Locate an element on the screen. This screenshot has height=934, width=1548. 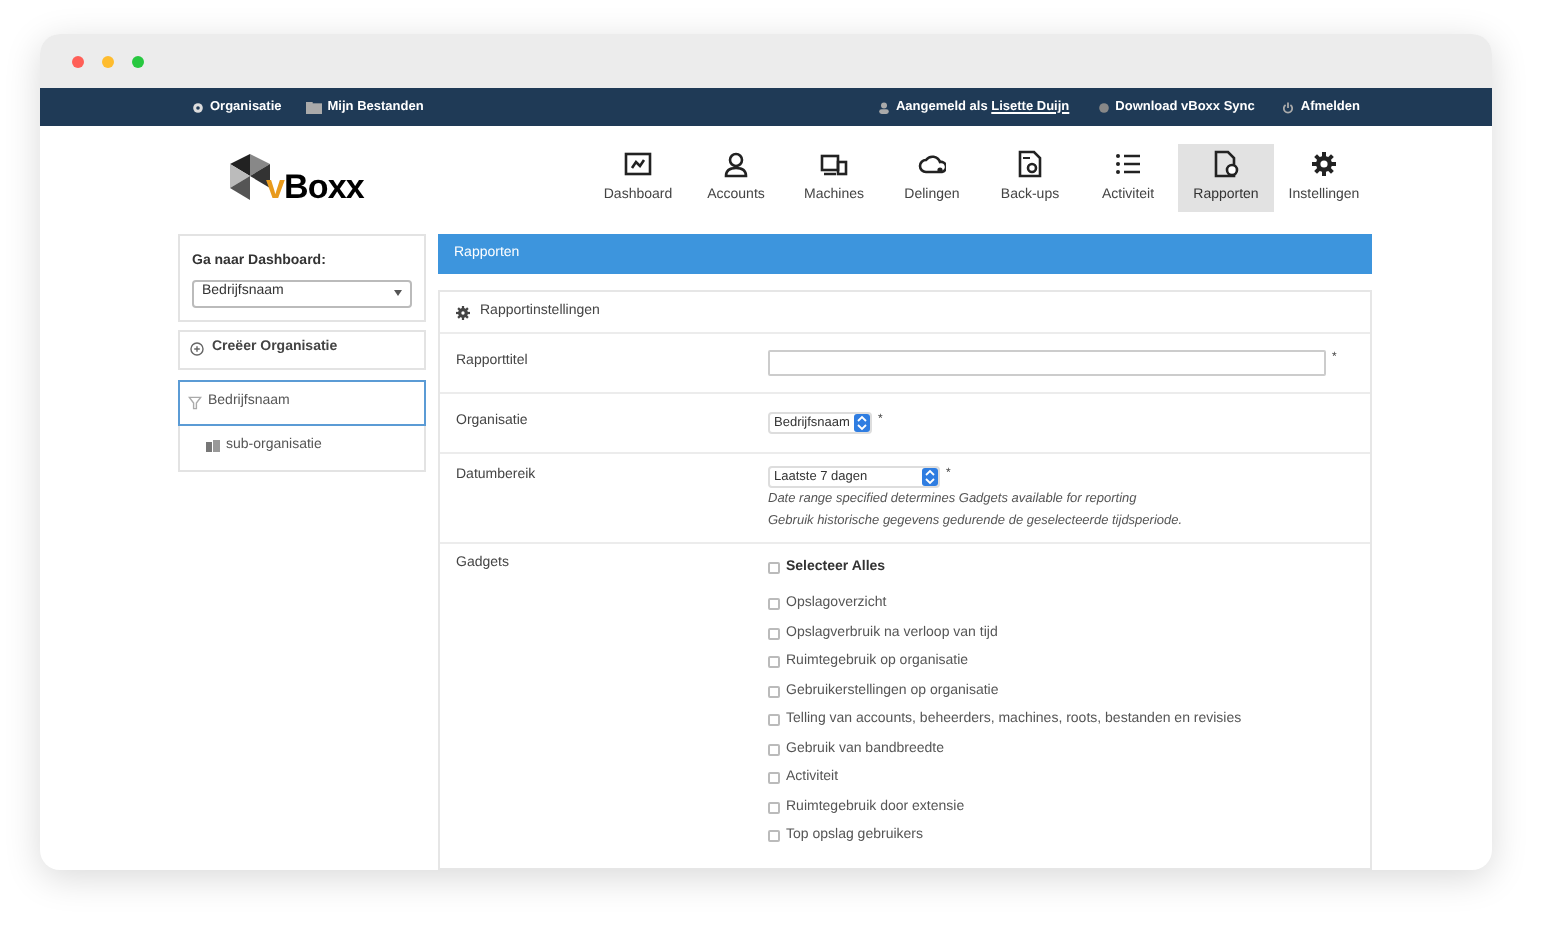
logo-text: vBoxx is located at coordinates (315, 188).